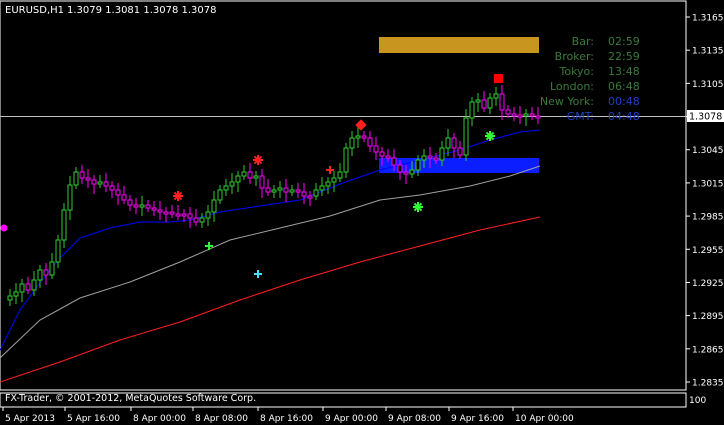  What do you see at coordinates (708, 184) in the screenshot?
I see `price-tick-label: 1.3015` at bounding box center [708, 184].